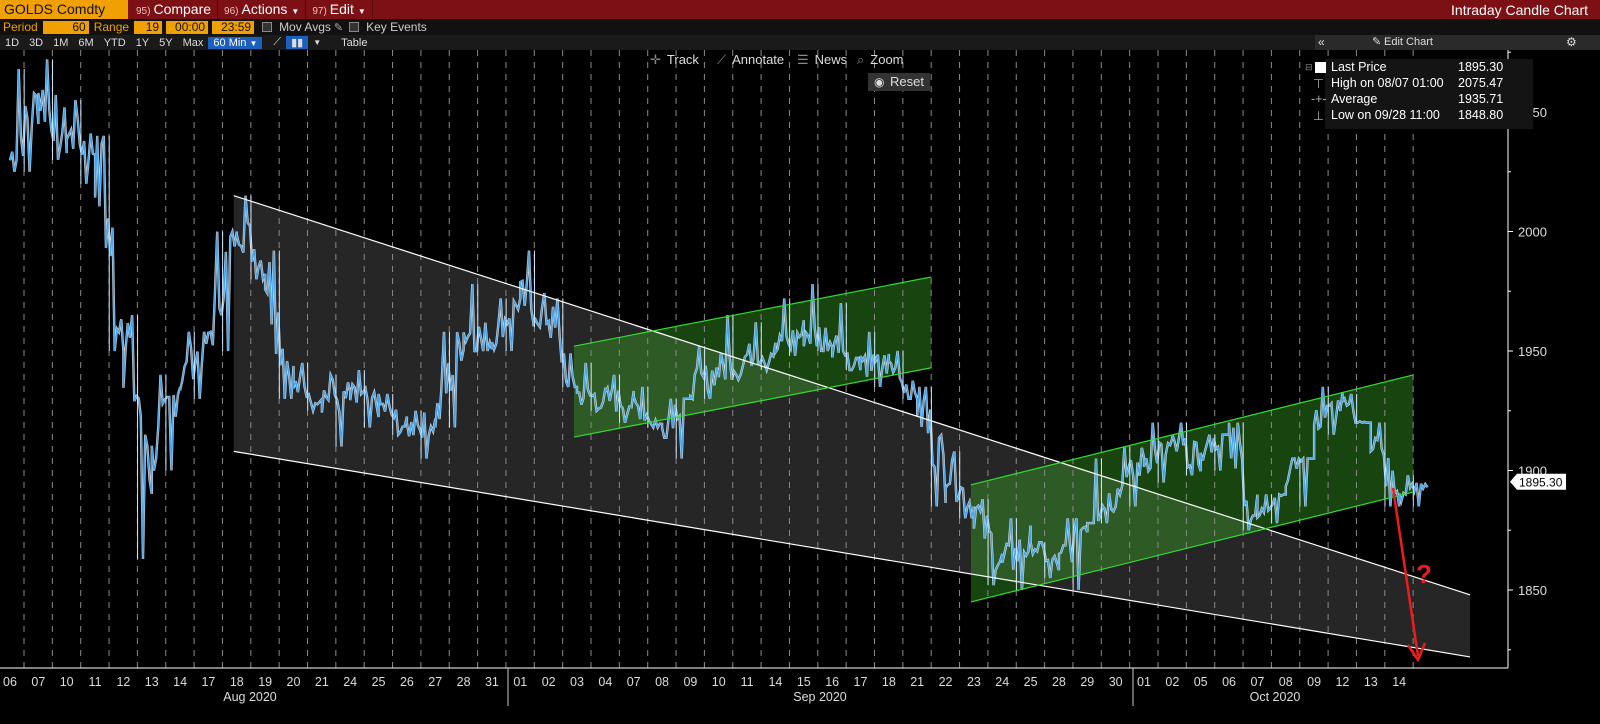 The width and height of the screenshot is (1600, 724). Describe the element at coordinates (1354, 99) in the screenshot. I see `average-label: Average` at that location.